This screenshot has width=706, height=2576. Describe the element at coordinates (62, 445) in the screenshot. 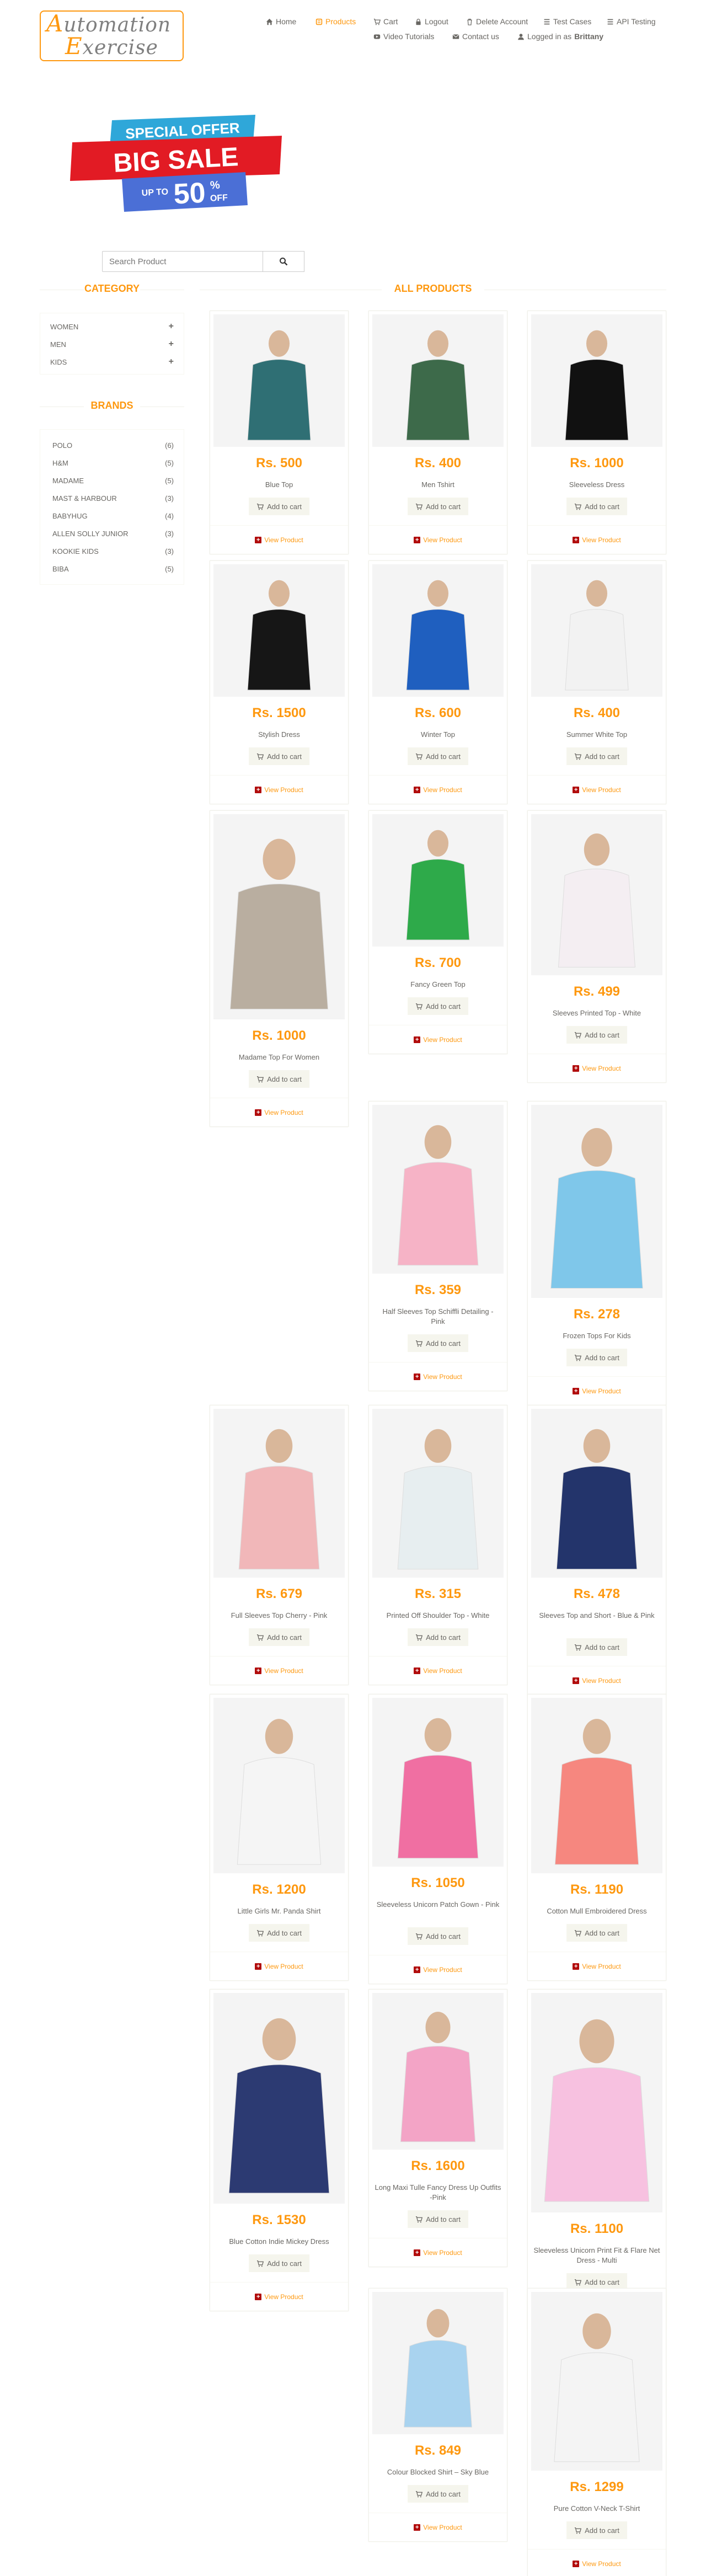

I see `brand-name: POLO` at that location.